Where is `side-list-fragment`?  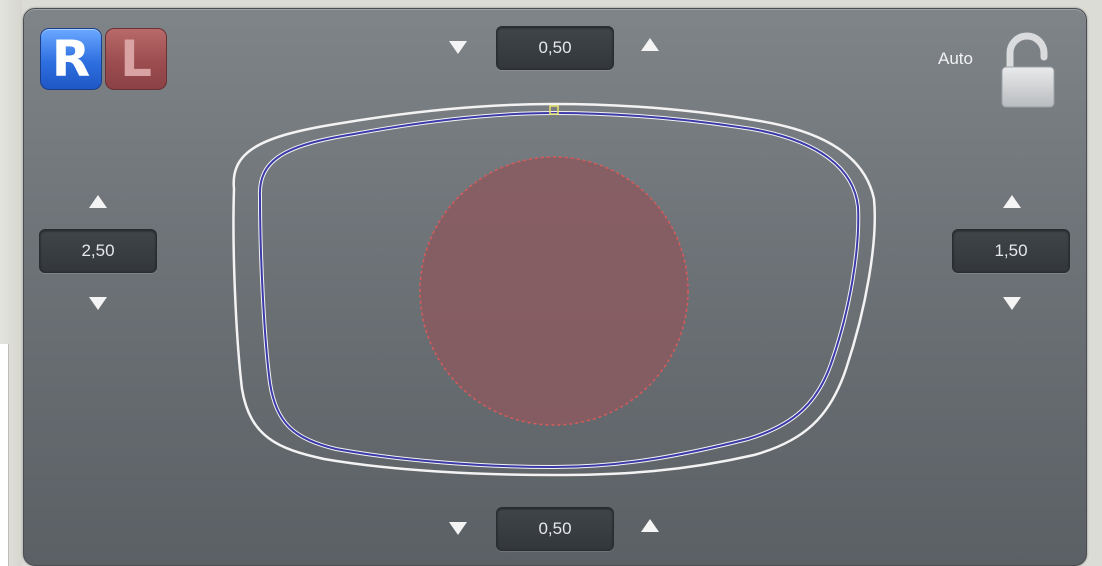 side-list-fragment is located at coordinates (4, 455).